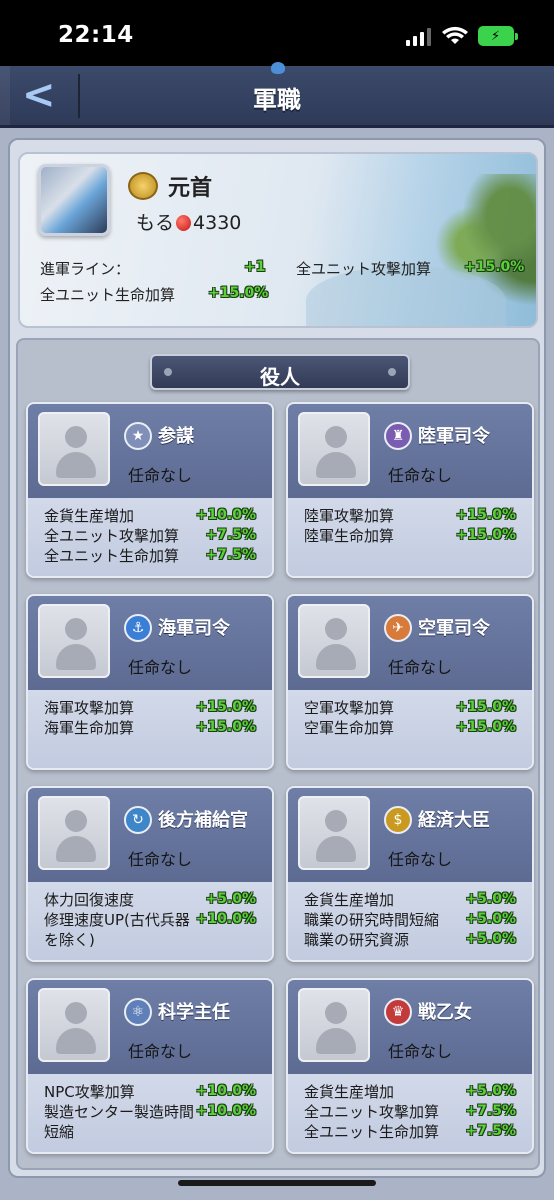  I want to click on official-title: 科学主任, so click(194, 1012).